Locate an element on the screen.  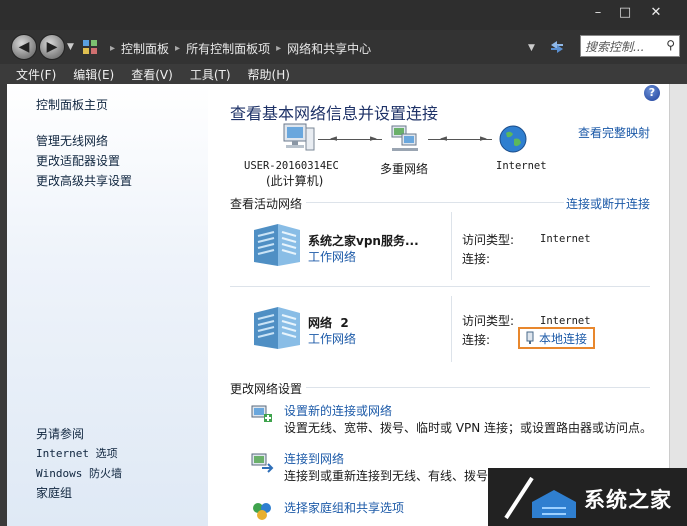
see-also-heading: 另请参阅 is located at coordinates (60, 434).